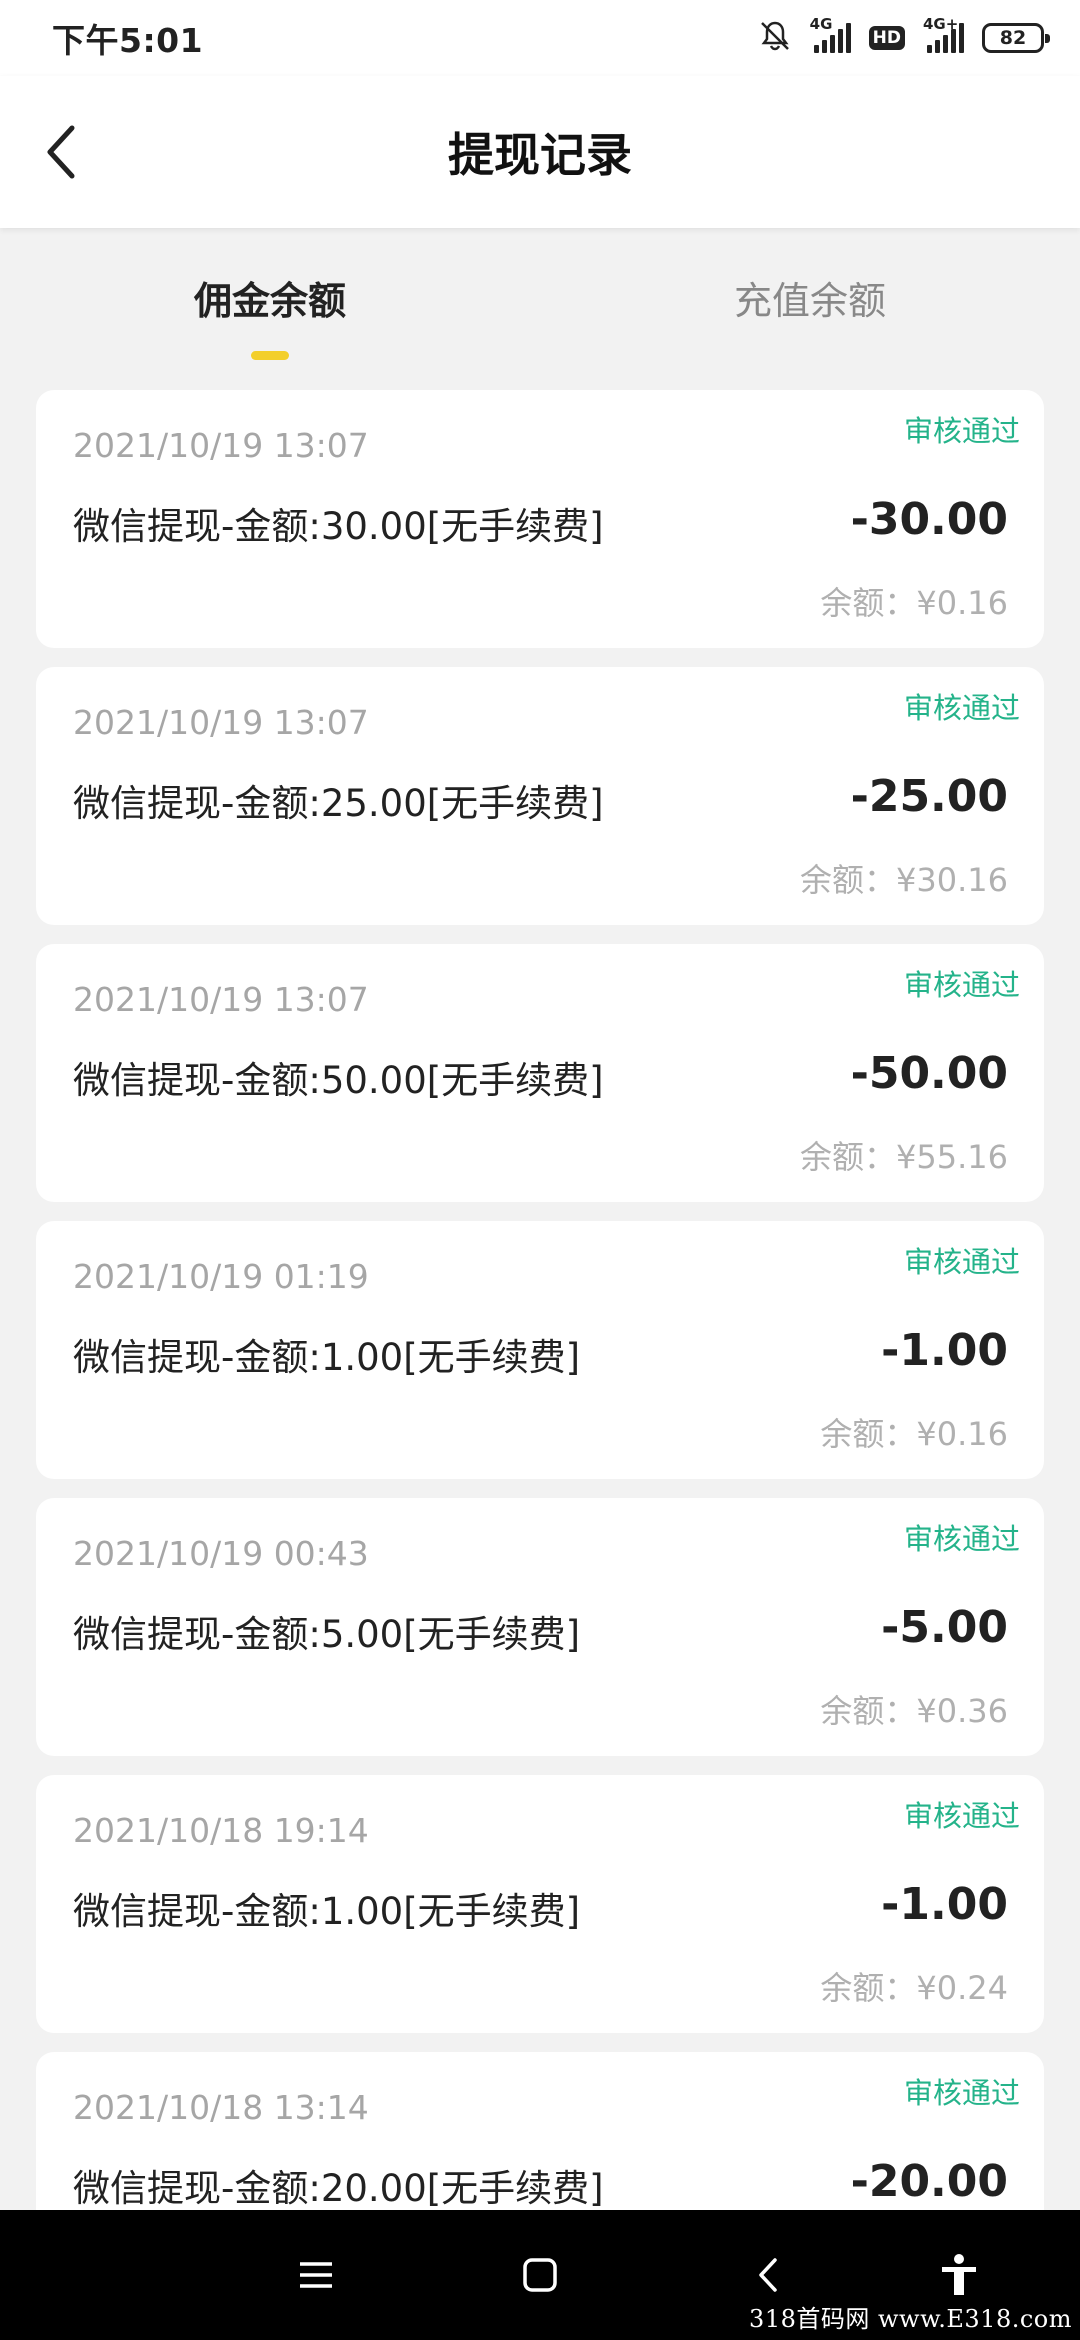 The width and height of the screenshot is (1080, 2340). I want to click on tab-label: 充值余额, so click(809, 300).